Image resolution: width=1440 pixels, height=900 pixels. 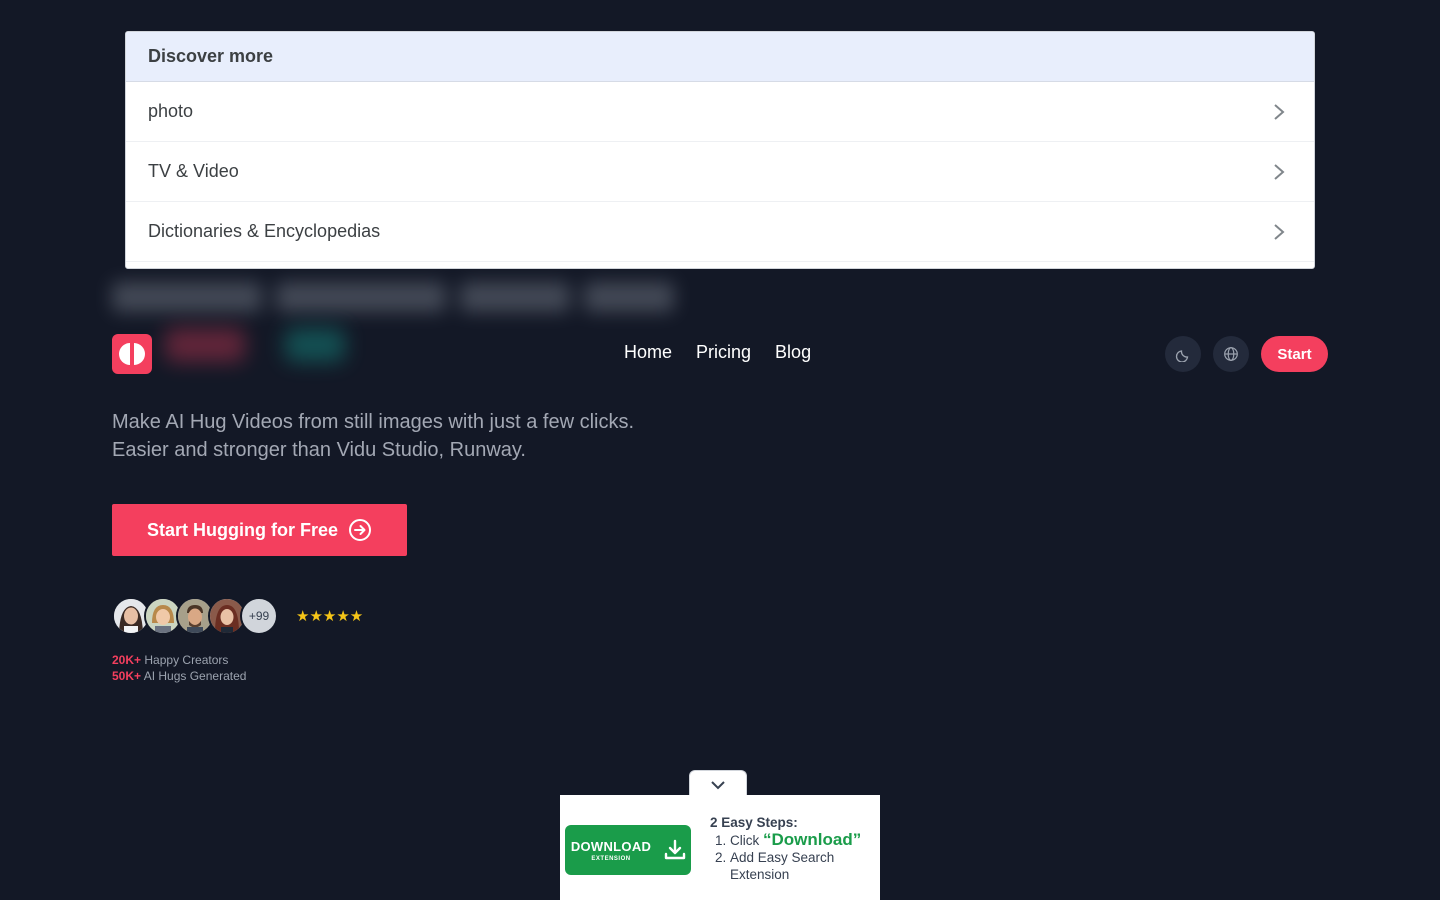 I want to click on brand-logo, so click(x=132, y=354).